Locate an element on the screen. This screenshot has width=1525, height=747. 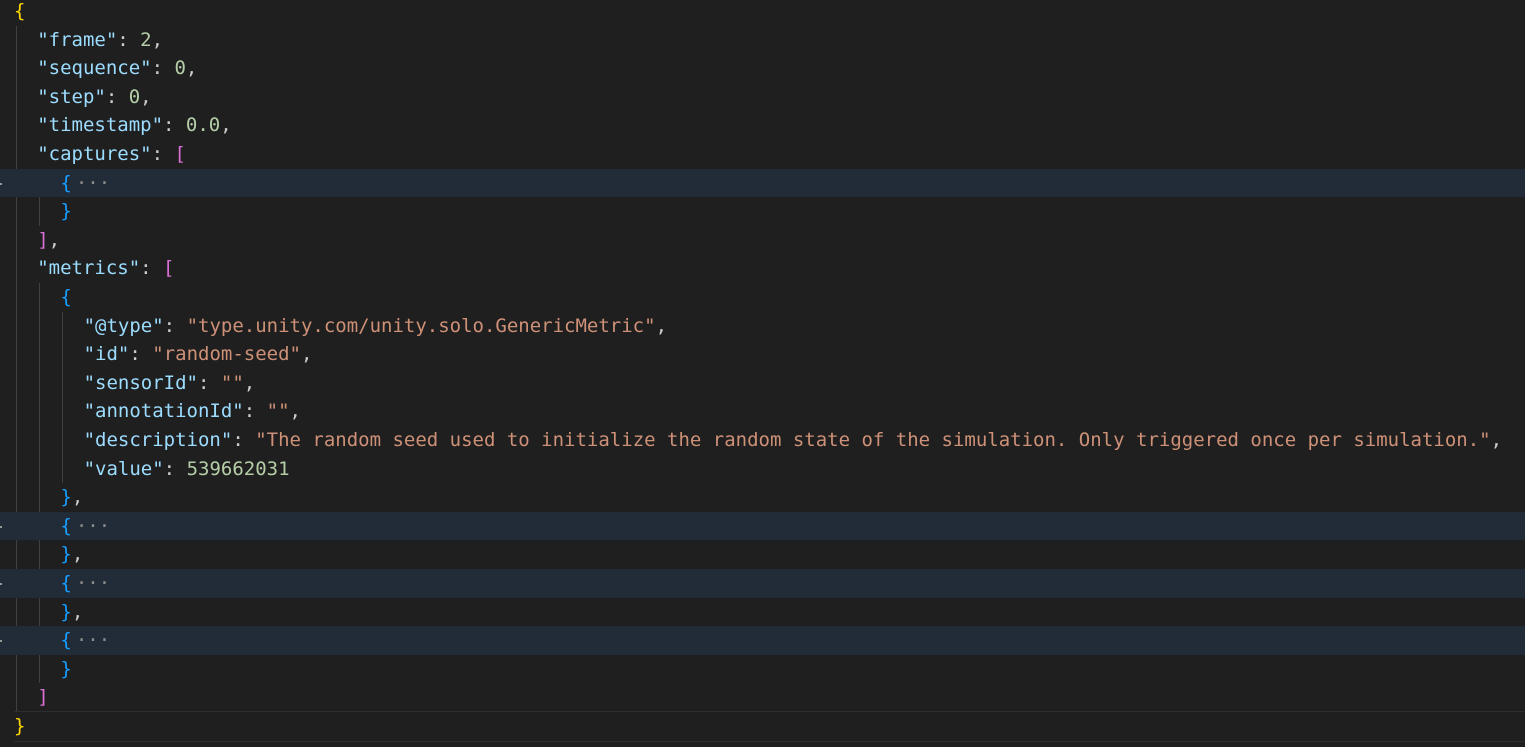
code-token: "annotationId" is located at coordinates (163, 411).